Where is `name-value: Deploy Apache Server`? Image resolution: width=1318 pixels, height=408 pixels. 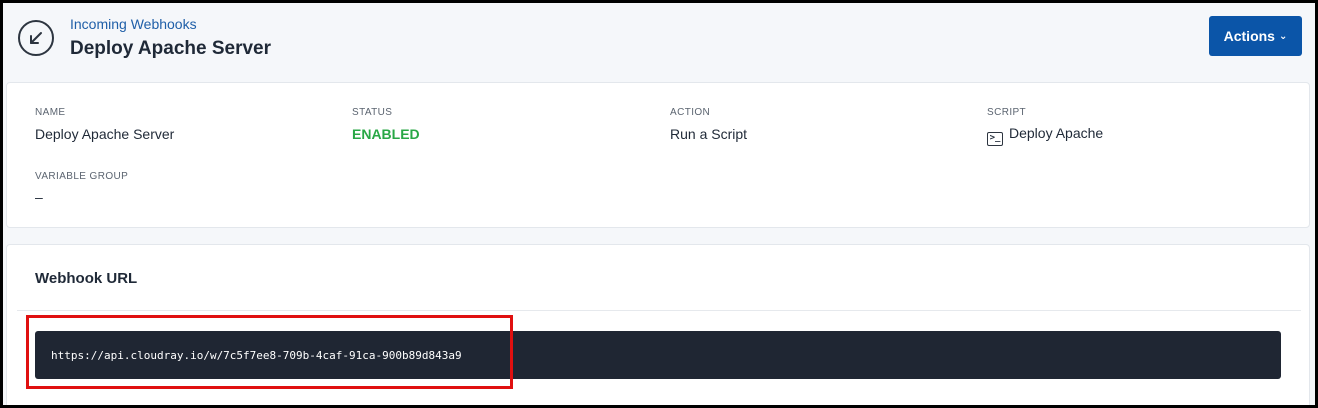
name-value: Deploy Apache Server is located at coordinates (105, 134).